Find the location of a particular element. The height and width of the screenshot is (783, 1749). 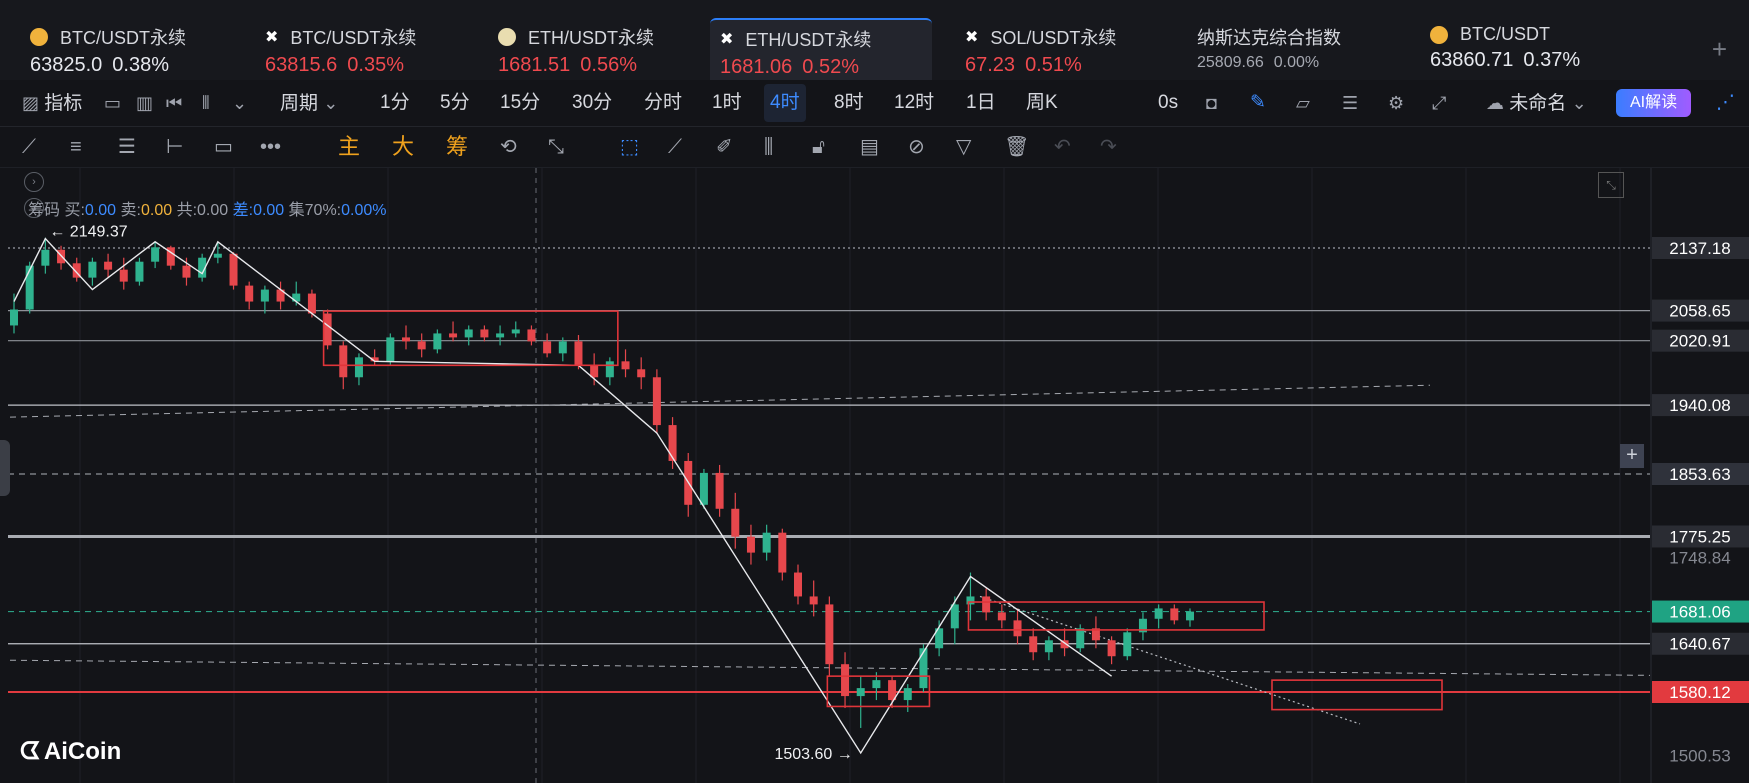

tab-symbol: ETH/USDT永续 is located at coordinates (591, 38).